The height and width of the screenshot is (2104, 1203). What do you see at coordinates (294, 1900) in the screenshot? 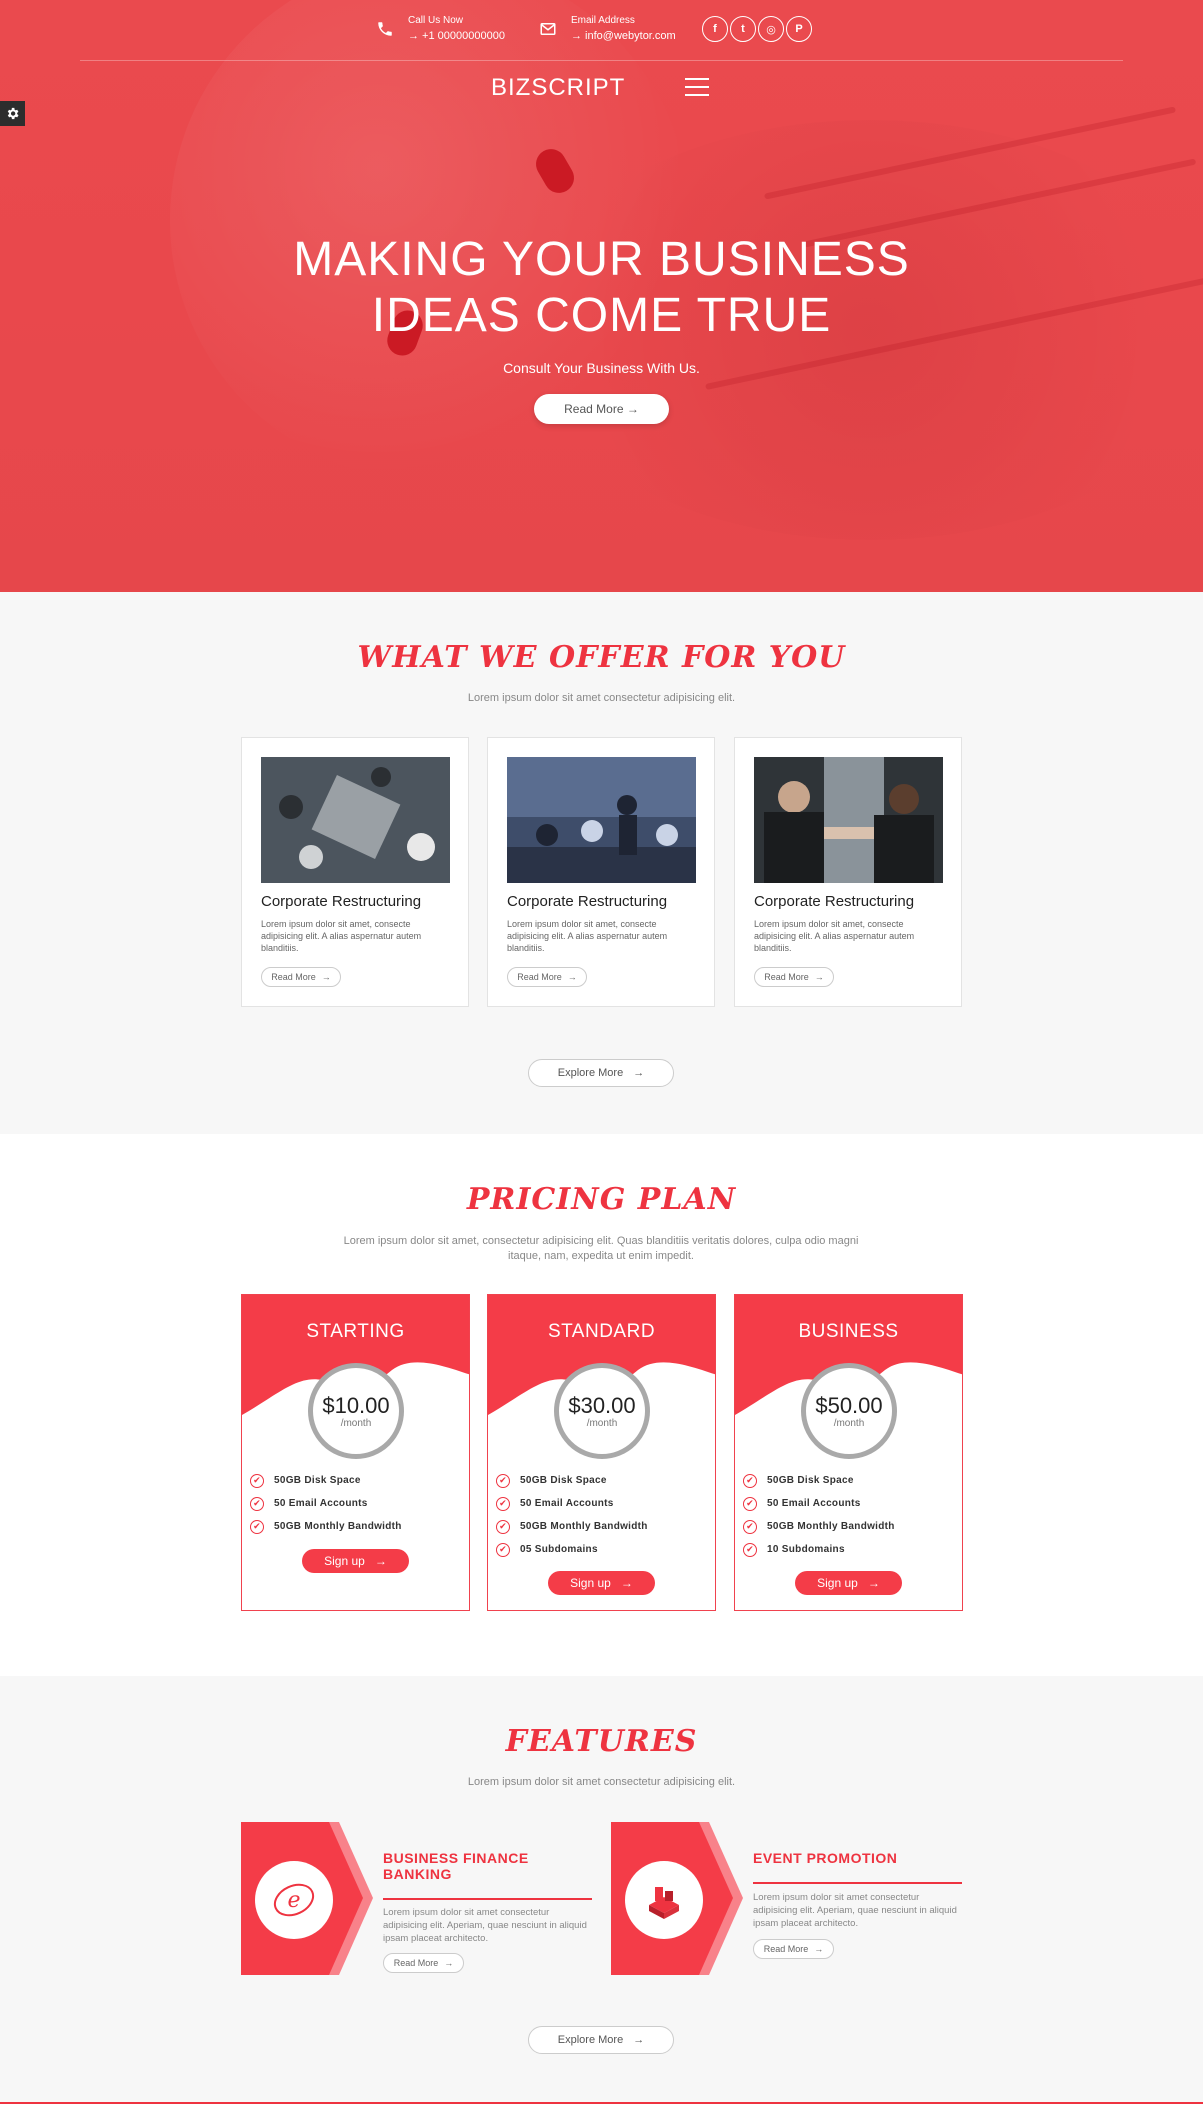
I see `finance-banking-icon: e` at bounding box center [294, 1900].